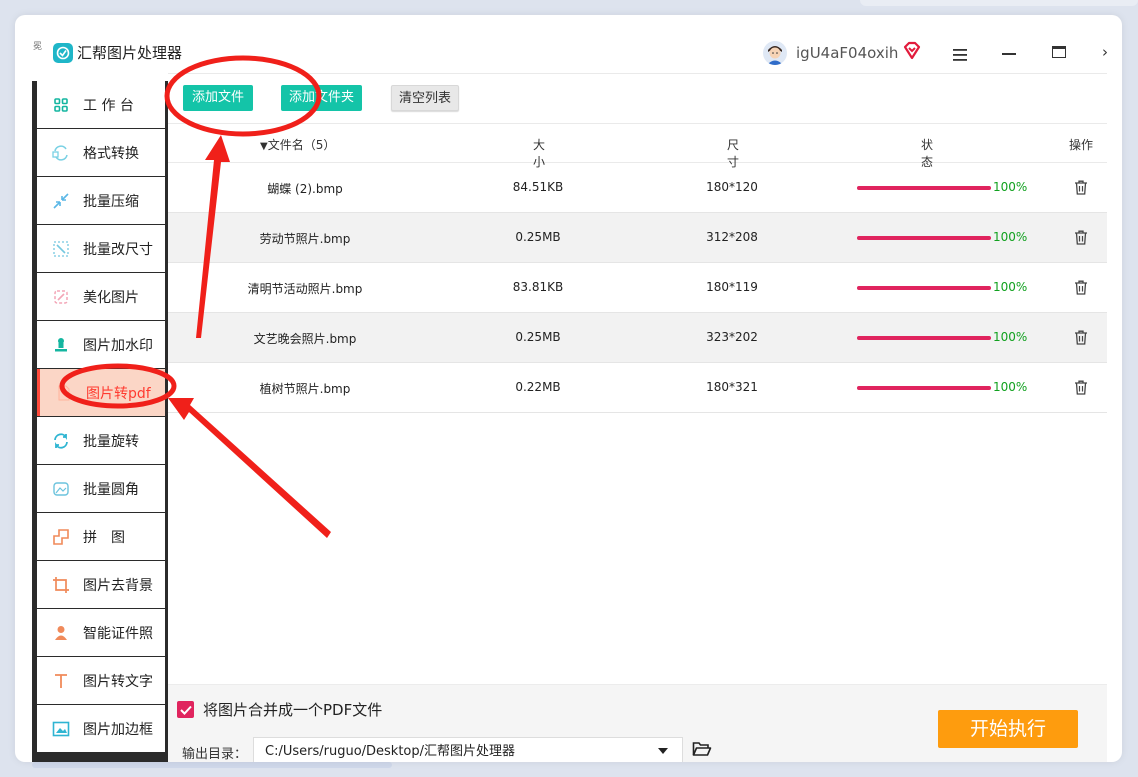 This screenshot has width=1138, height=777. I want to click on file-name-cell: 劳动节照片.bmp, so click(305, 239).